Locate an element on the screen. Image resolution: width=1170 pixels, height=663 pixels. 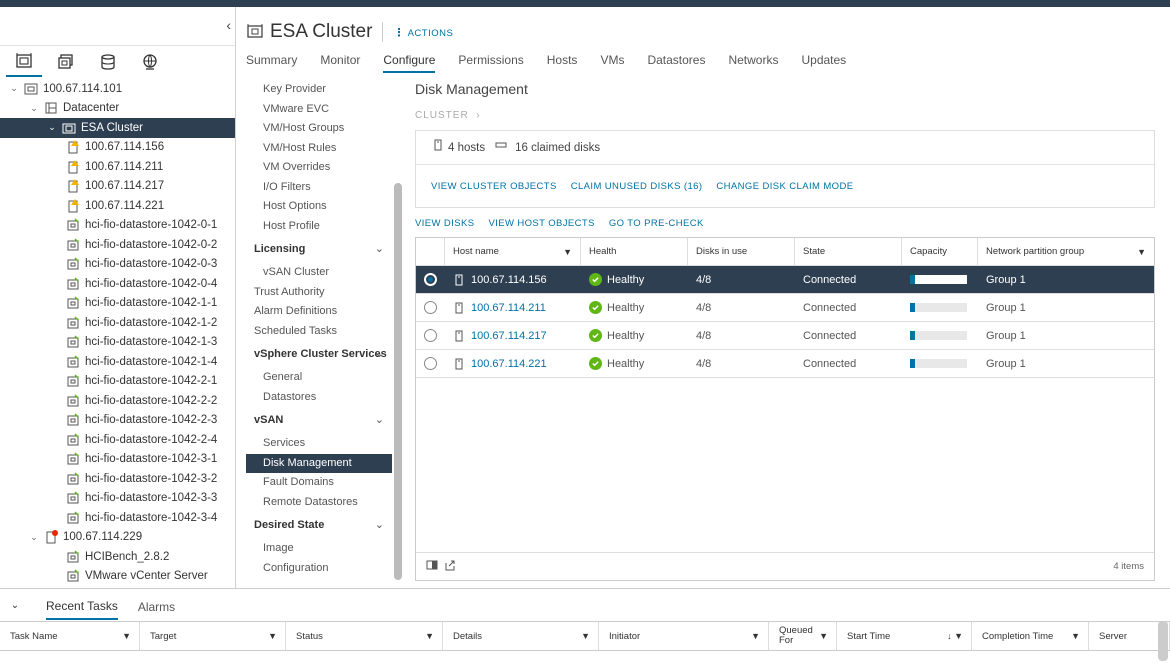
tasks-column-header: Status ▼ is located at coordinates (364, 636).